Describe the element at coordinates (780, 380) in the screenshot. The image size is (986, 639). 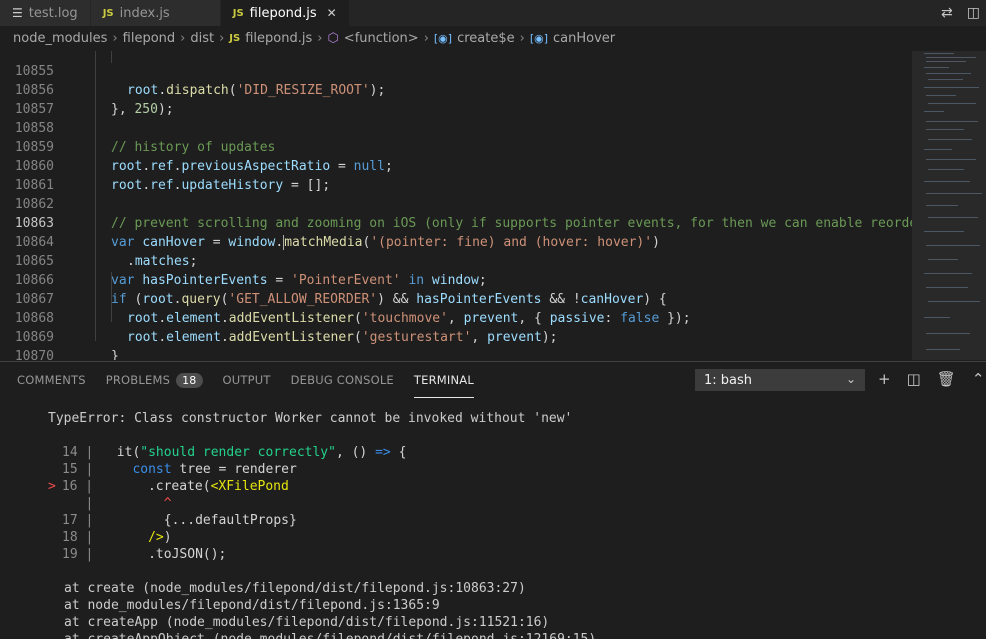
I see `terminal-selector: 1: bash ⌄` at that location.